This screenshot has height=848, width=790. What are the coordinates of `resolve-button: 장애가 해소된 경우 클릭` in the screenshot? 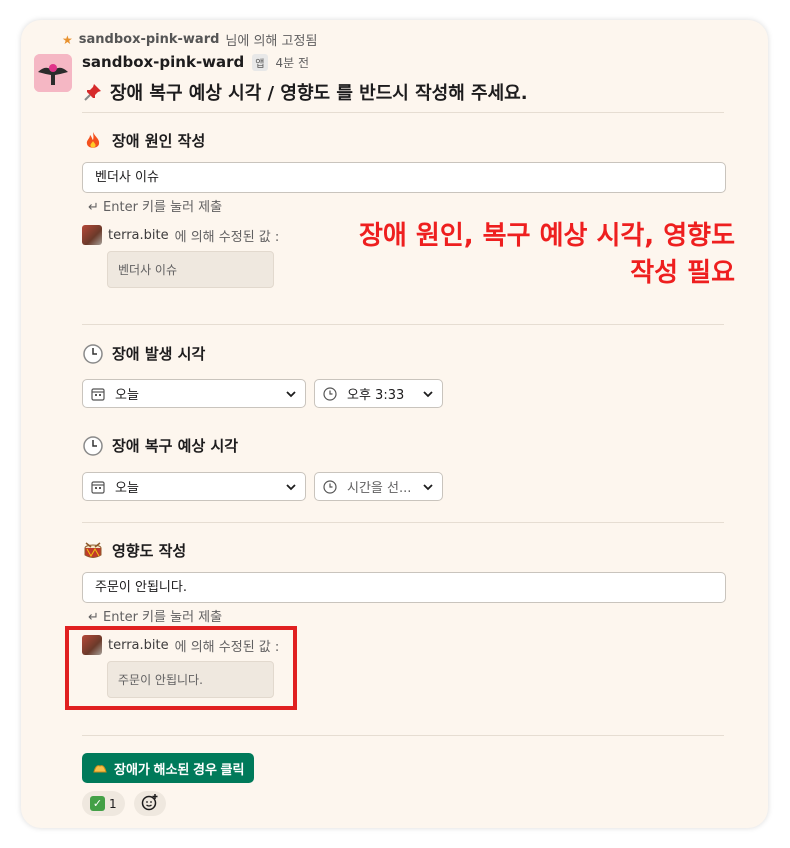 It's located at (168, 768).